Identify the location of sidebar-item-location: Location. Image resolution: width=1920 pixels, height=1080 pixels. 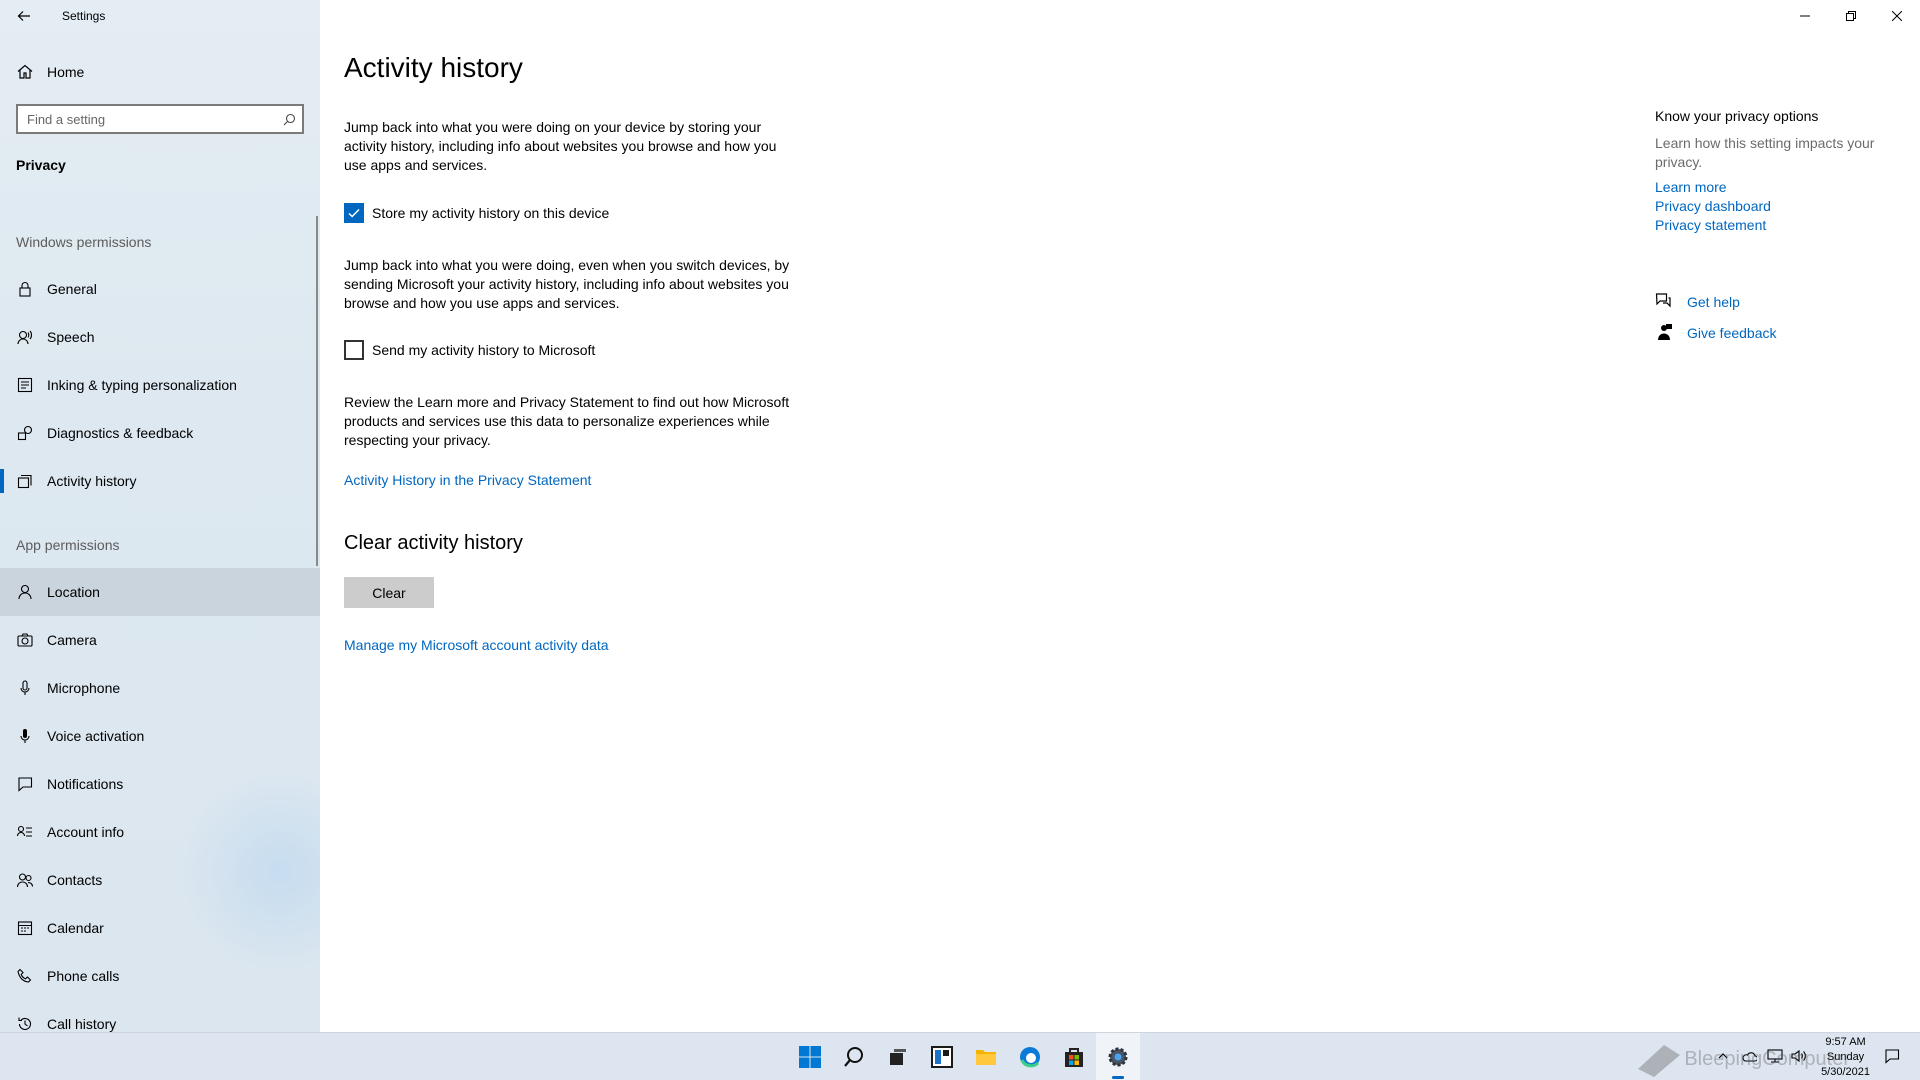
(160, 592).